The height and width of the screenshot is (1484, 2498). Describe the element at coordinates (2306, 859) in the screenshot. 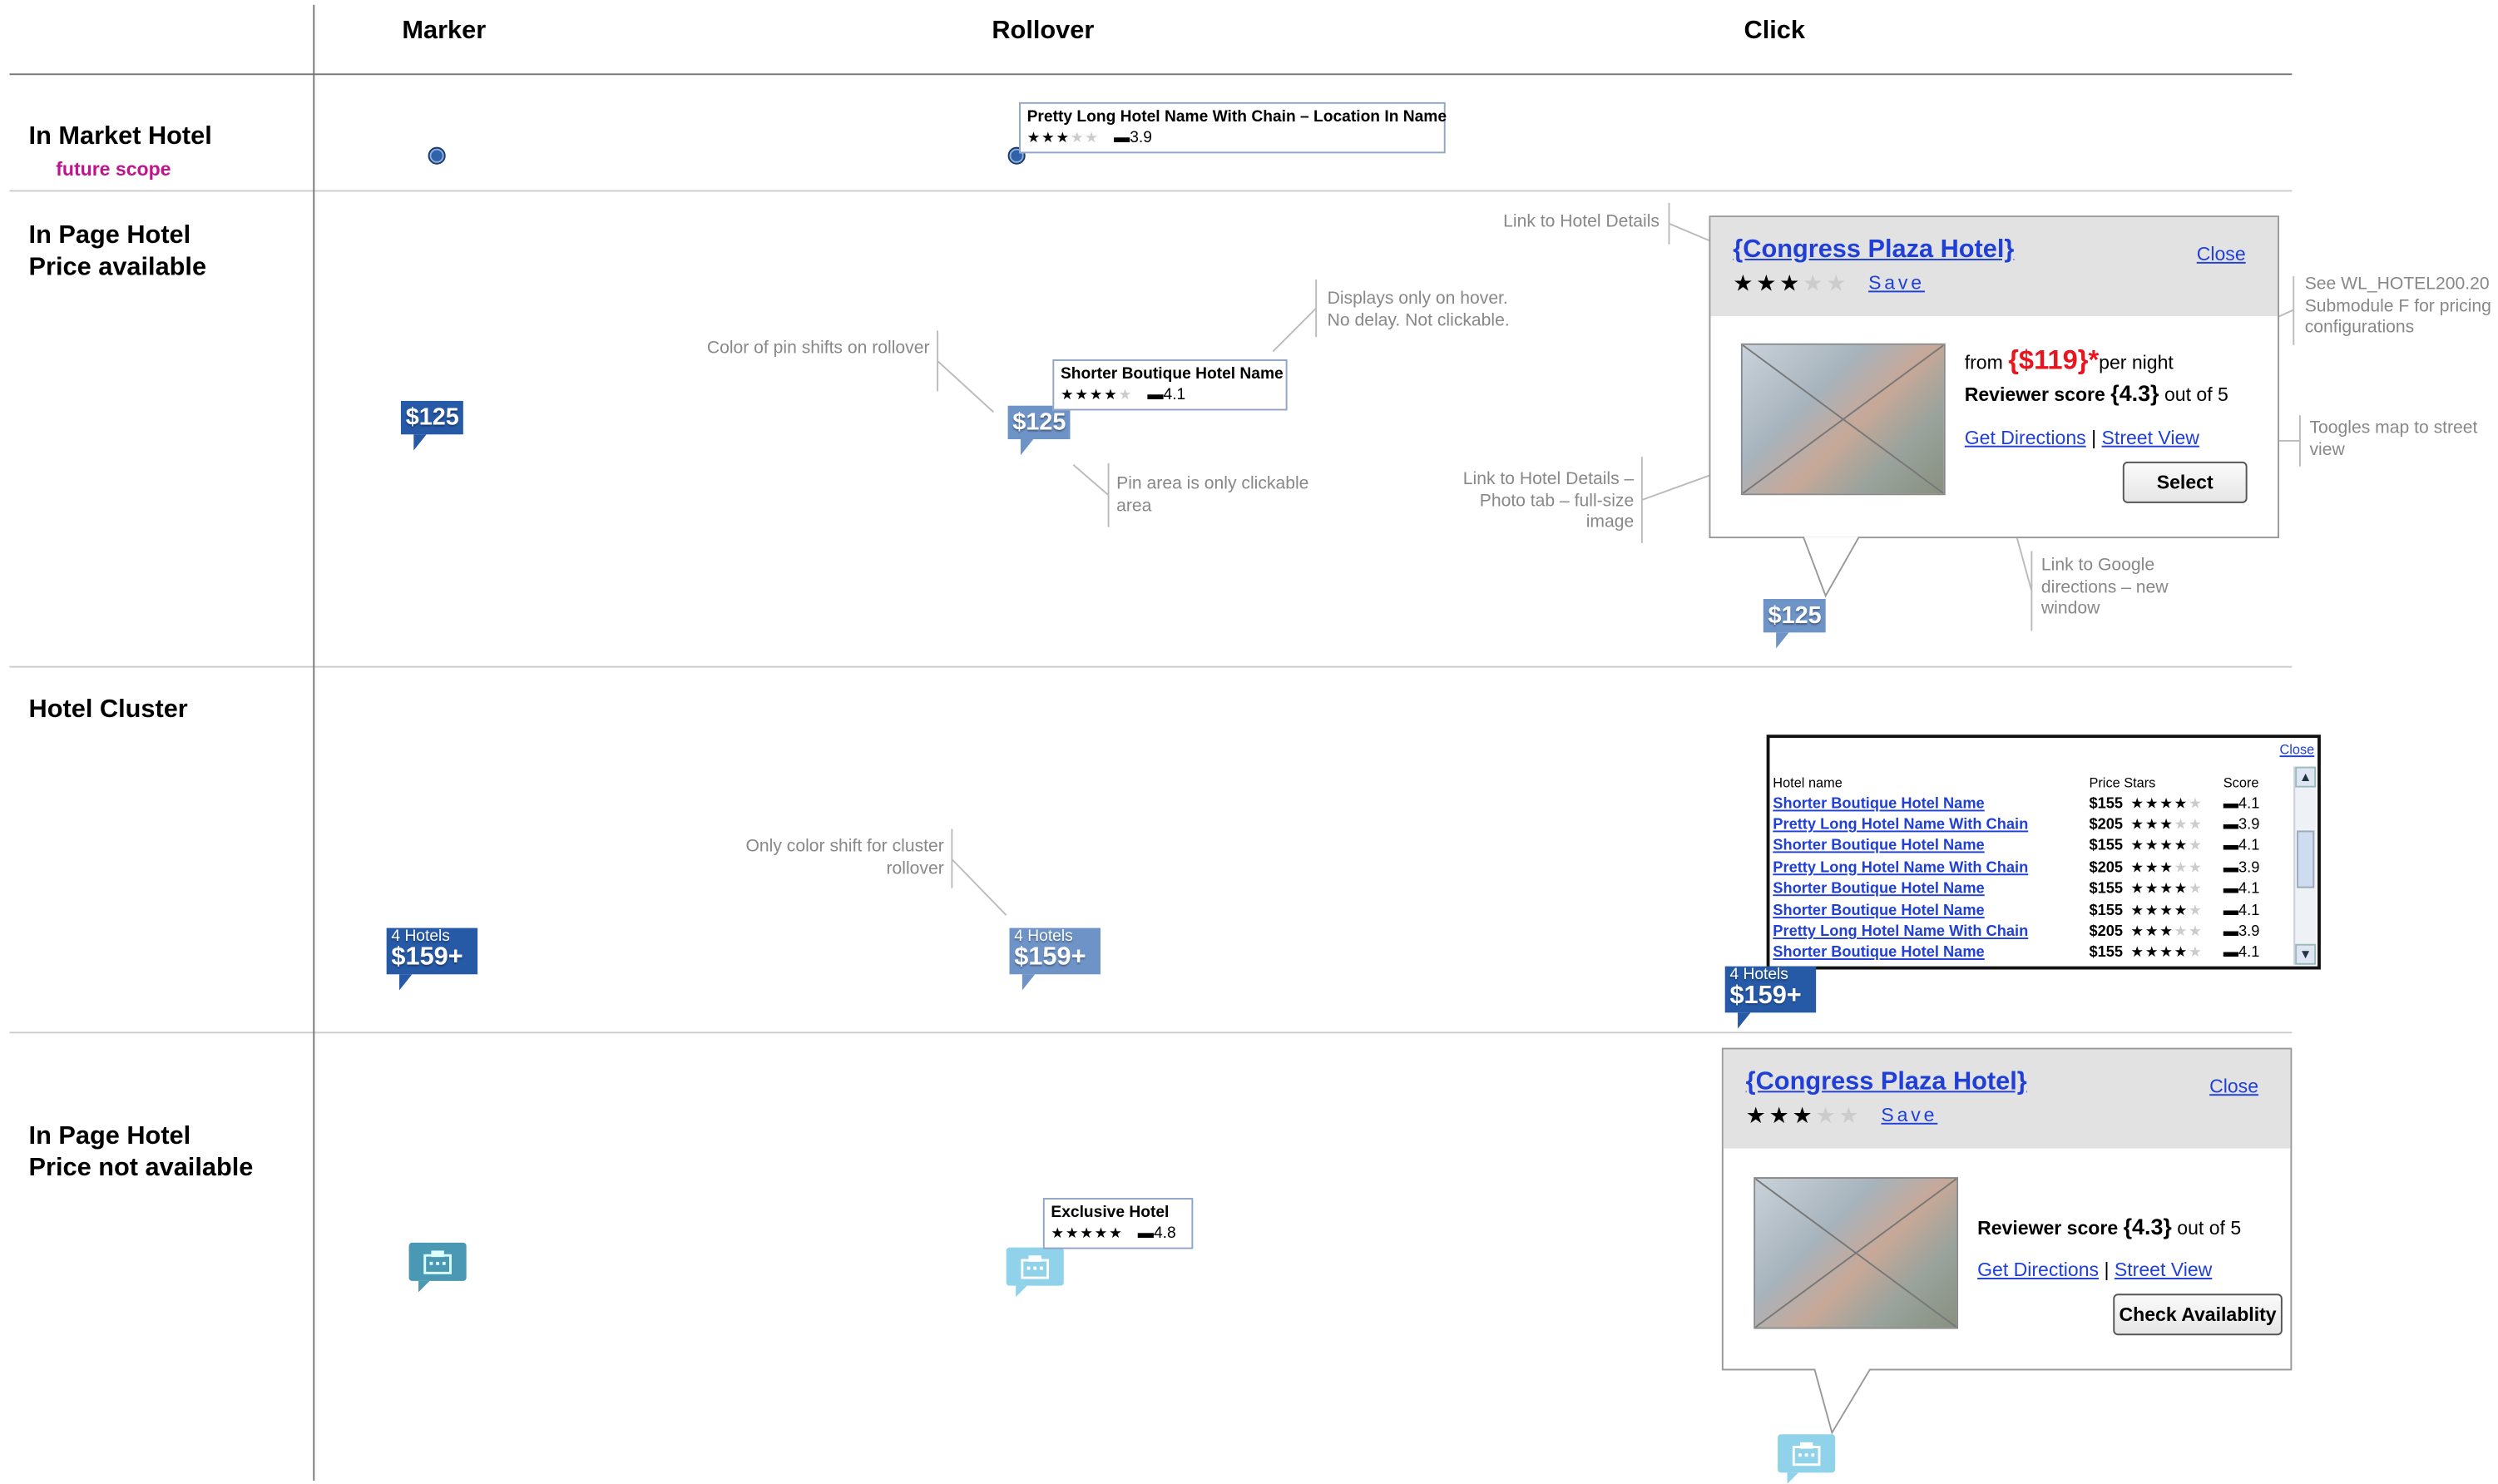

I see `scrollbar-thumb` at that location.